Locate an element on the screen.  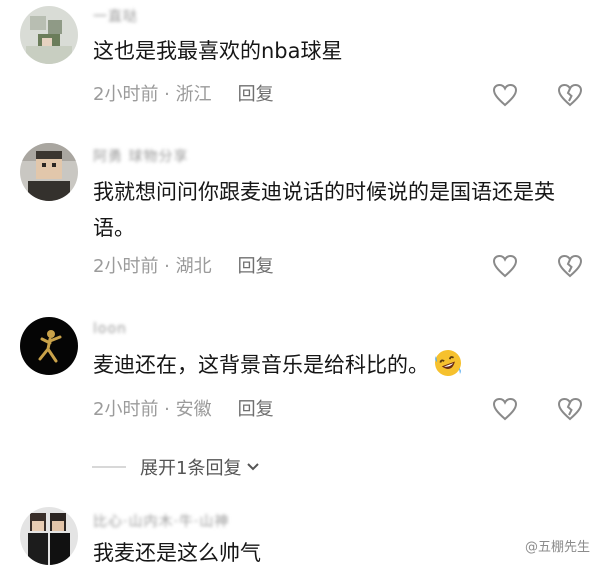
watermark-text: @五棚先生 is located at coordinates (557, 547).